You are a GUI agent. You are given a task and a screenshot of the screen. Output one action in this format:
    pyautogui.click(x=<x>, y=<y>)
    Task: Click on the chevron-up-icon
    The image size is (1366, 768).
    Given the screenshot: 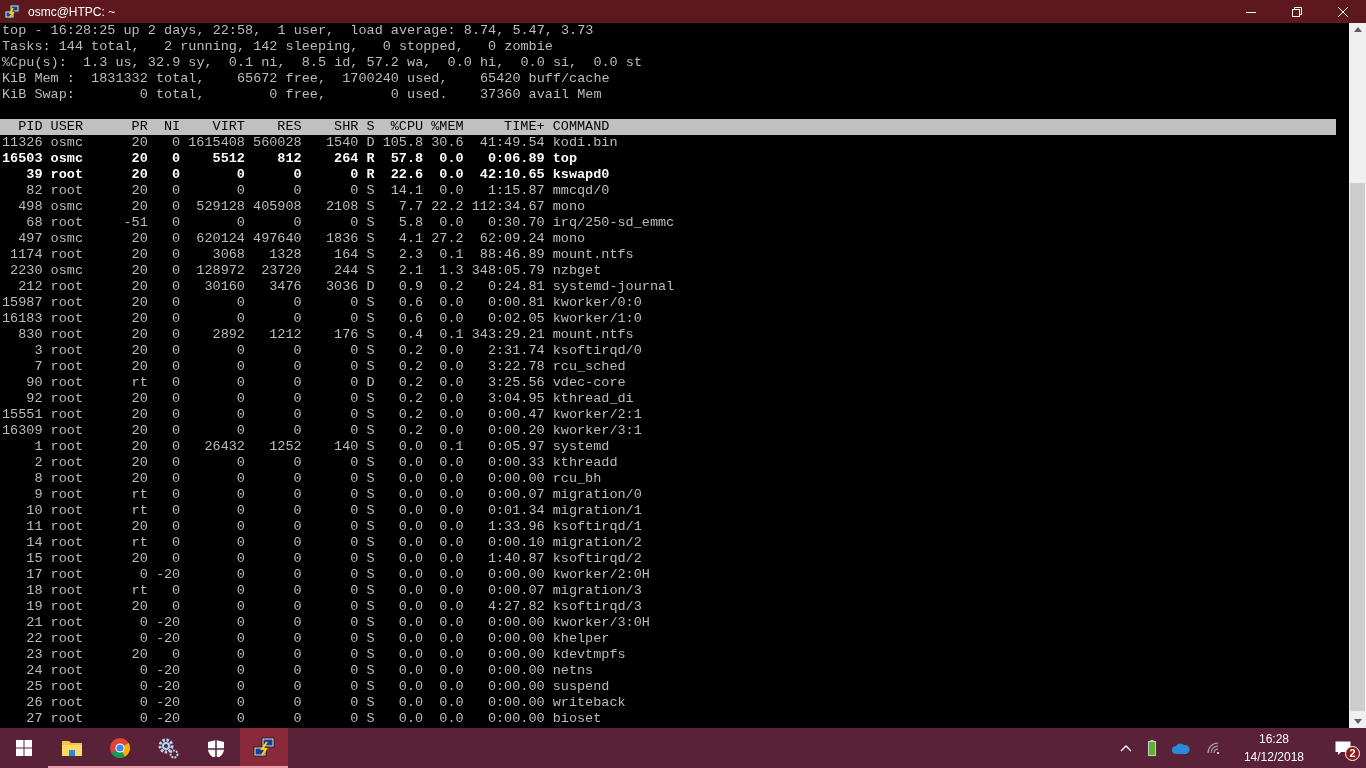 What is the action you would take?
    pyautogui.click(x=1125, y=748)
    